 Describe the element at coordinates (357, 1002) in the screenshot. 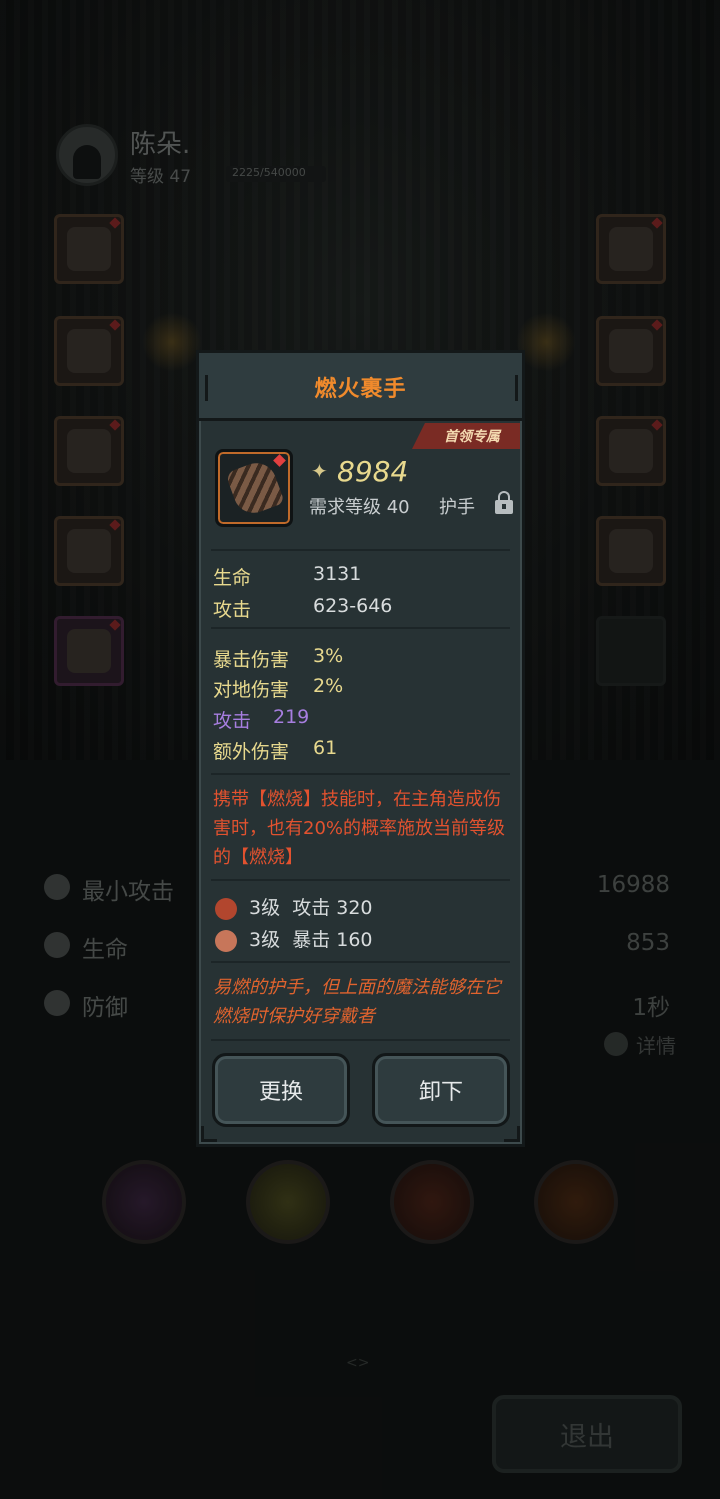

I see `item-flavor-text: 易燃的护手，但上面的魔法能够在它燃烧时保护好穿戴者` at that location.